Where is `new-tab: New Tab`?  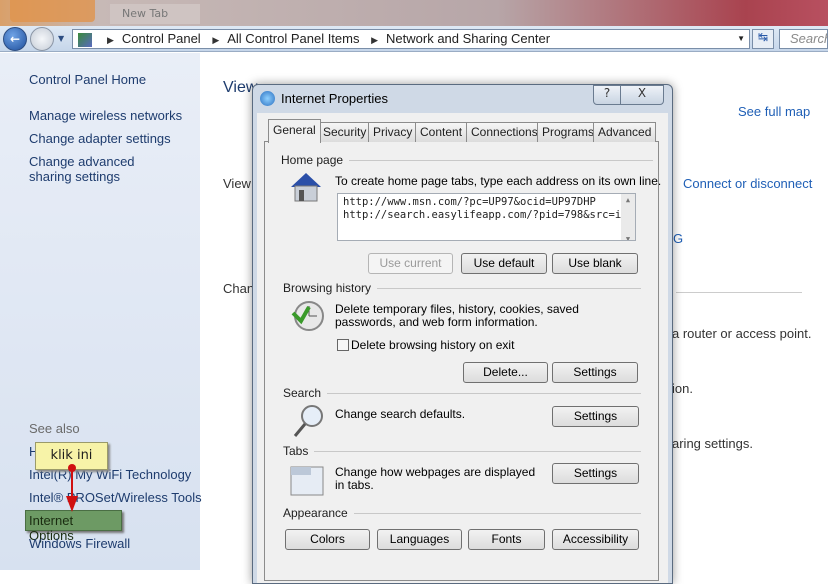 new-tab: New Tab is located at coordinates (155, 14).